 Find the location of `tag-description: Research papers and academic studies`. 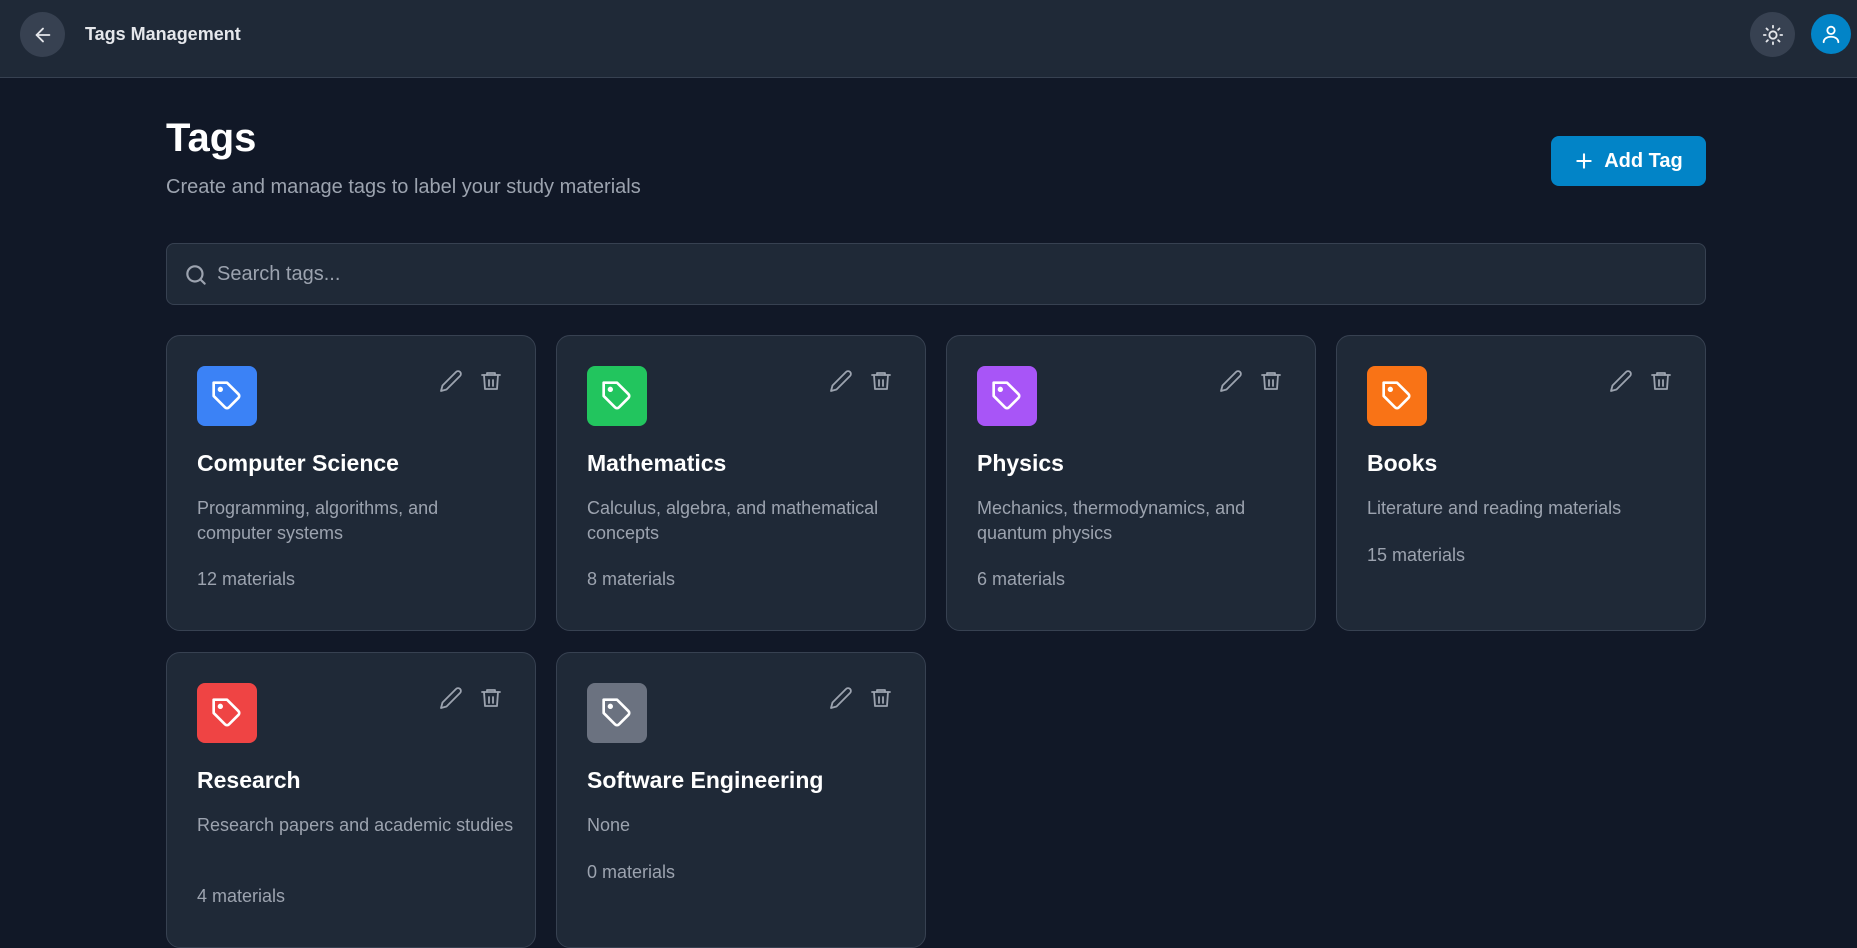

tag-description: Research papers and academic studies is located at coordinates (355, 825).